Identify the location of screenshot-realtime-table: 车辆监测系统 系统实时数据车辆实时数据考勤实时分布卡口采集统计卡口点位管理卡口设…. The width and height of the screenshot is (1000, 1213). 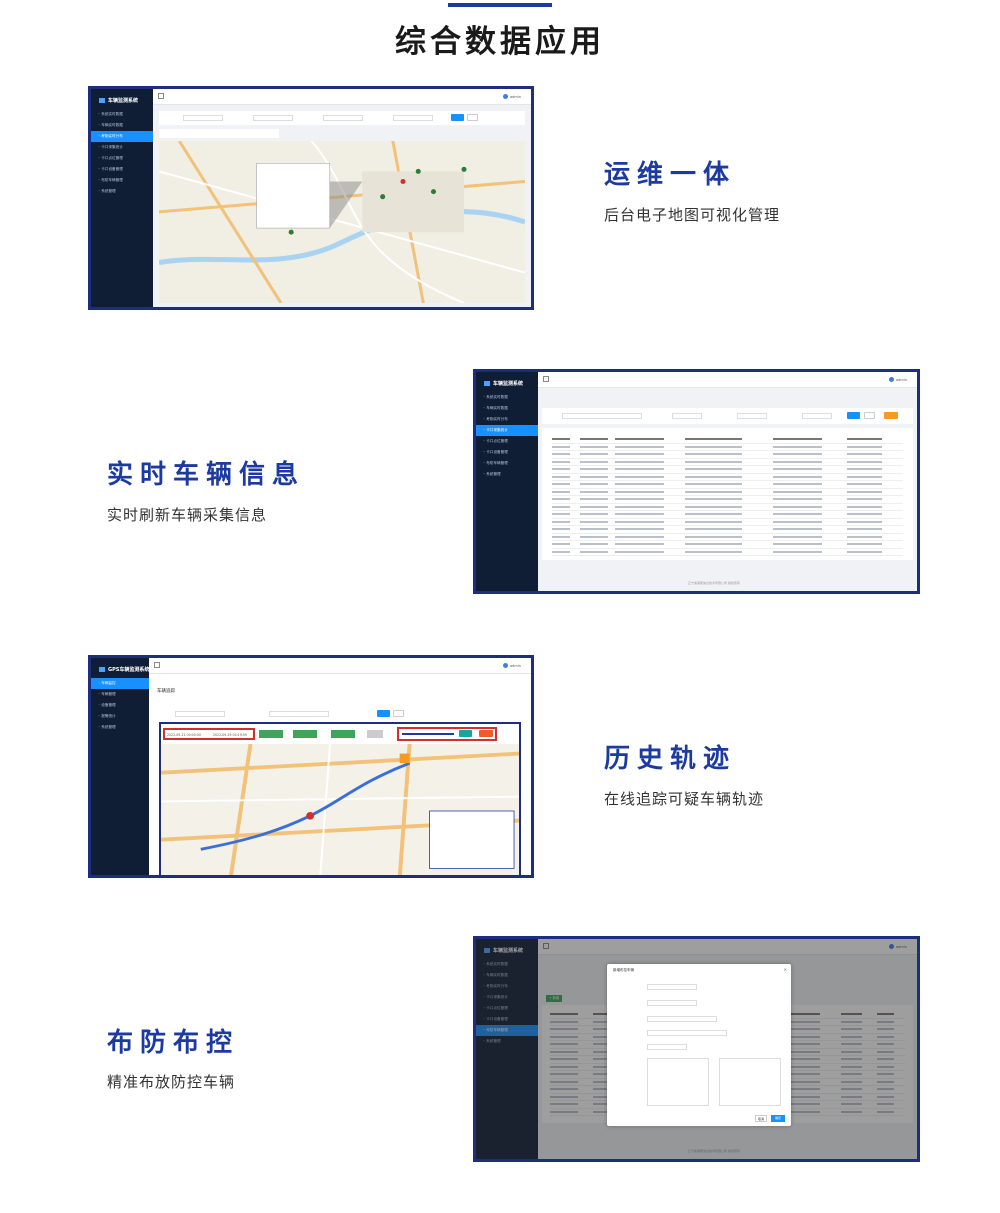
(696, 481).